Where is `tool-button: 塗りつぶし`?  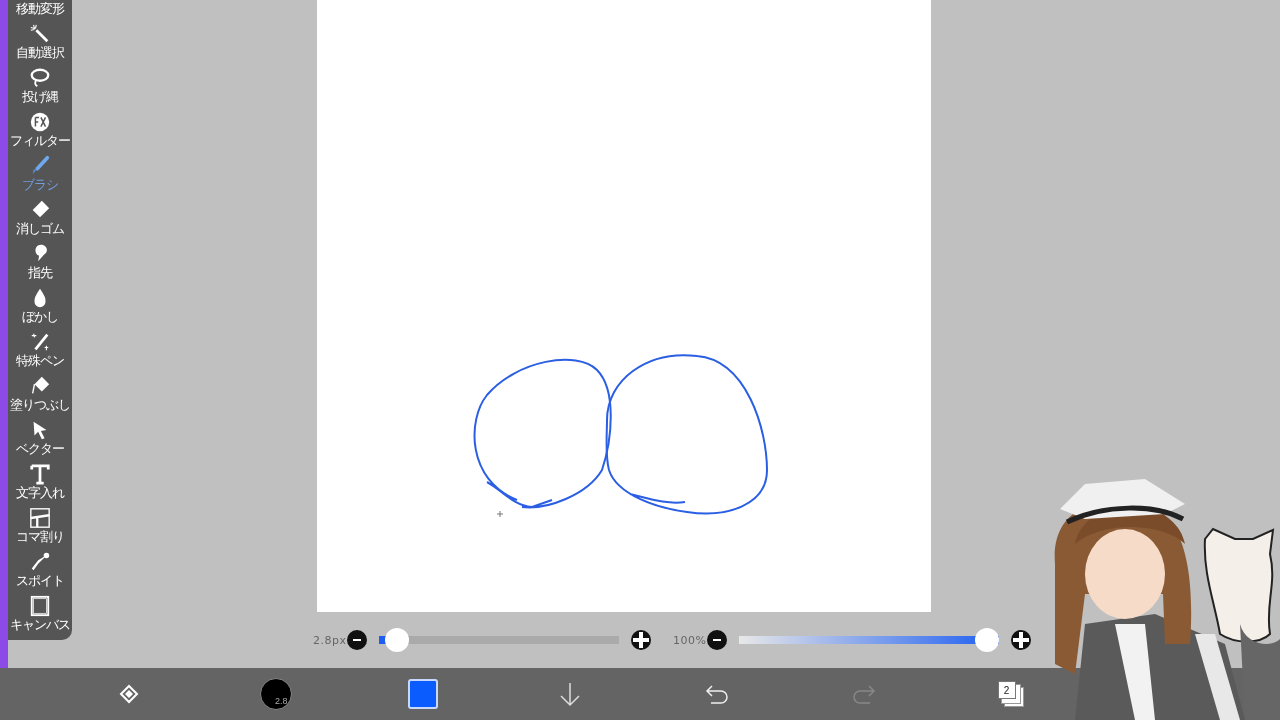
tool-button: 塗りつぶし is located at coordinates (40, 390).